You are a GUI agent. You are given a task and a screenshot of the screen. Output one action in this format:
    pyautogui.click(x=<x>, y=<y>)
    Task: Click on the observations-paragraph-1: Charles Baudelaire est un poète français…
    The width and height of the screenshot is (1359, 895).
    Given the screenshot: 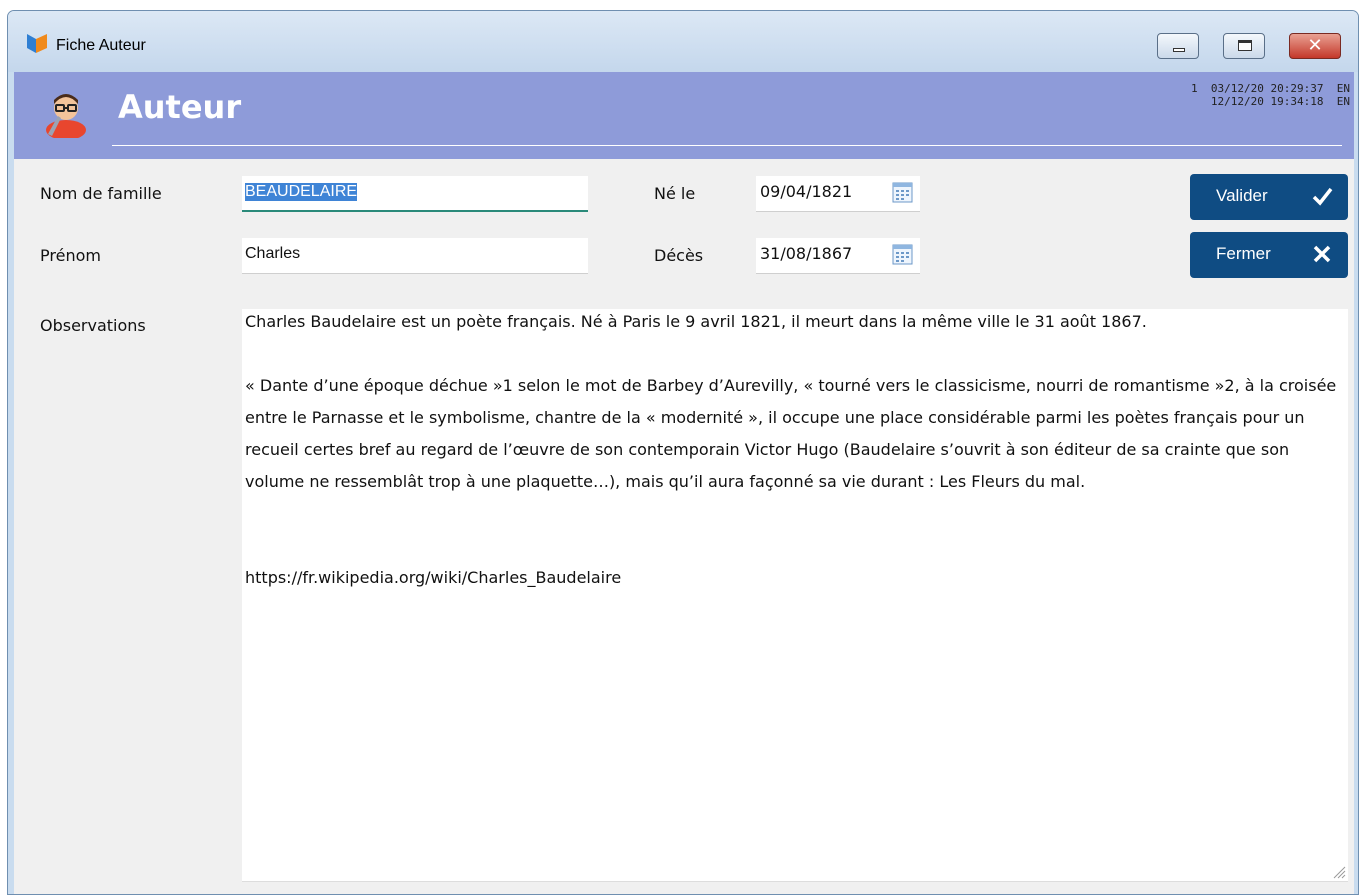 What is the action you would take?
    pyautogui.click(x=696, y=321)
    